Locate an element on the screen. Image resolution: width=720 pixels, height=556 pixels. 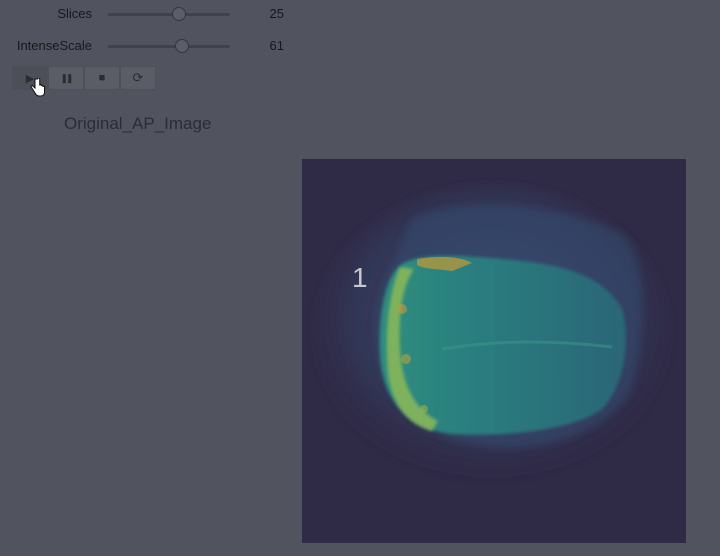
intensescale-label: IntenseScale is located at coordinates (54, 45).